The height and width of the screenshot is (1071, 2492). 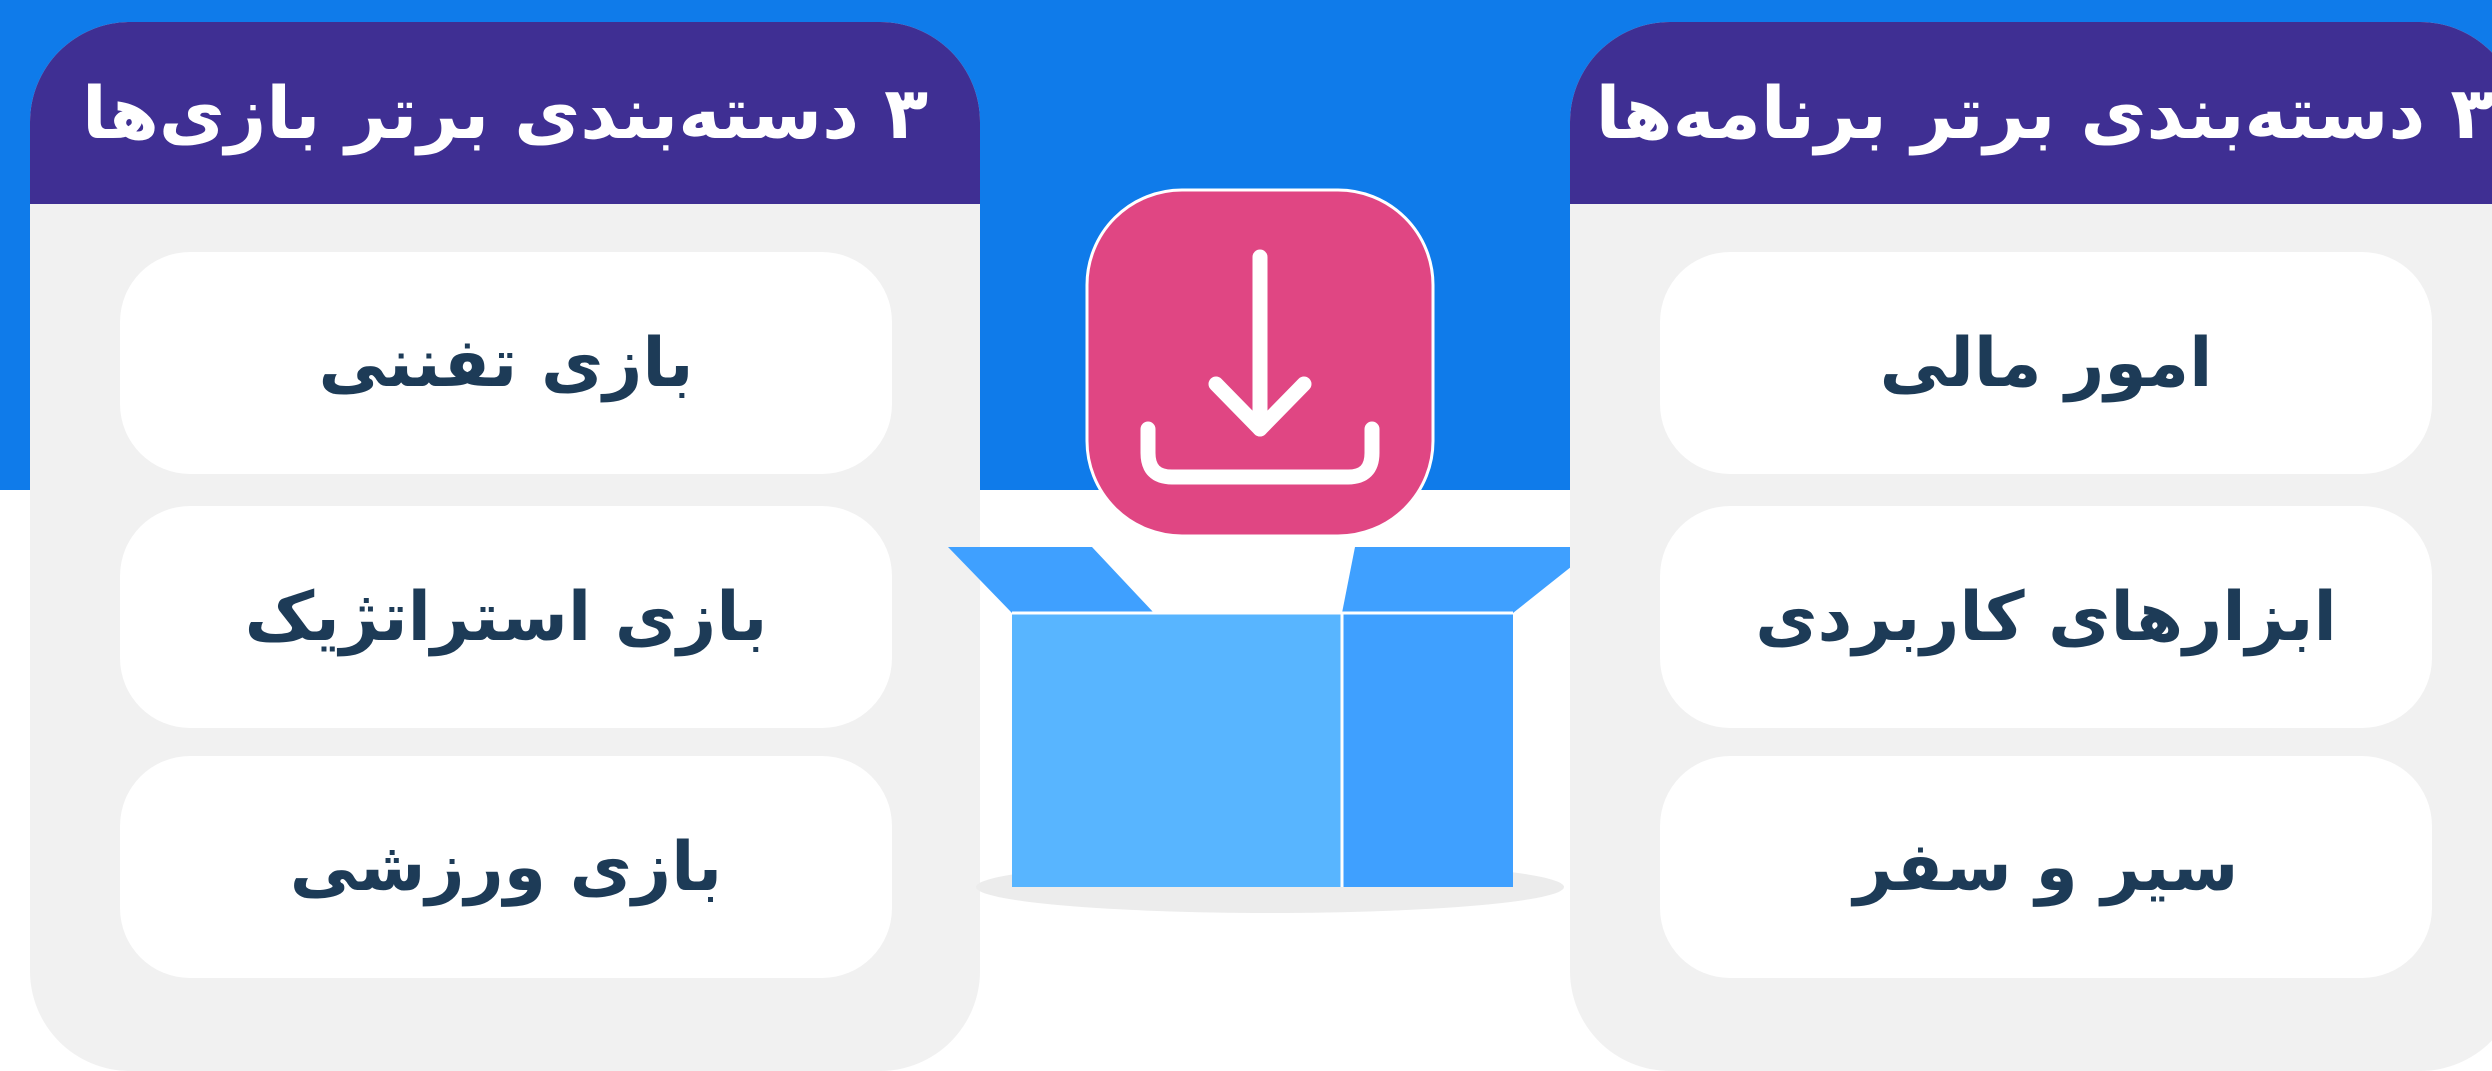 I want to click on box-left-flap, so click(x=1051, y=580).